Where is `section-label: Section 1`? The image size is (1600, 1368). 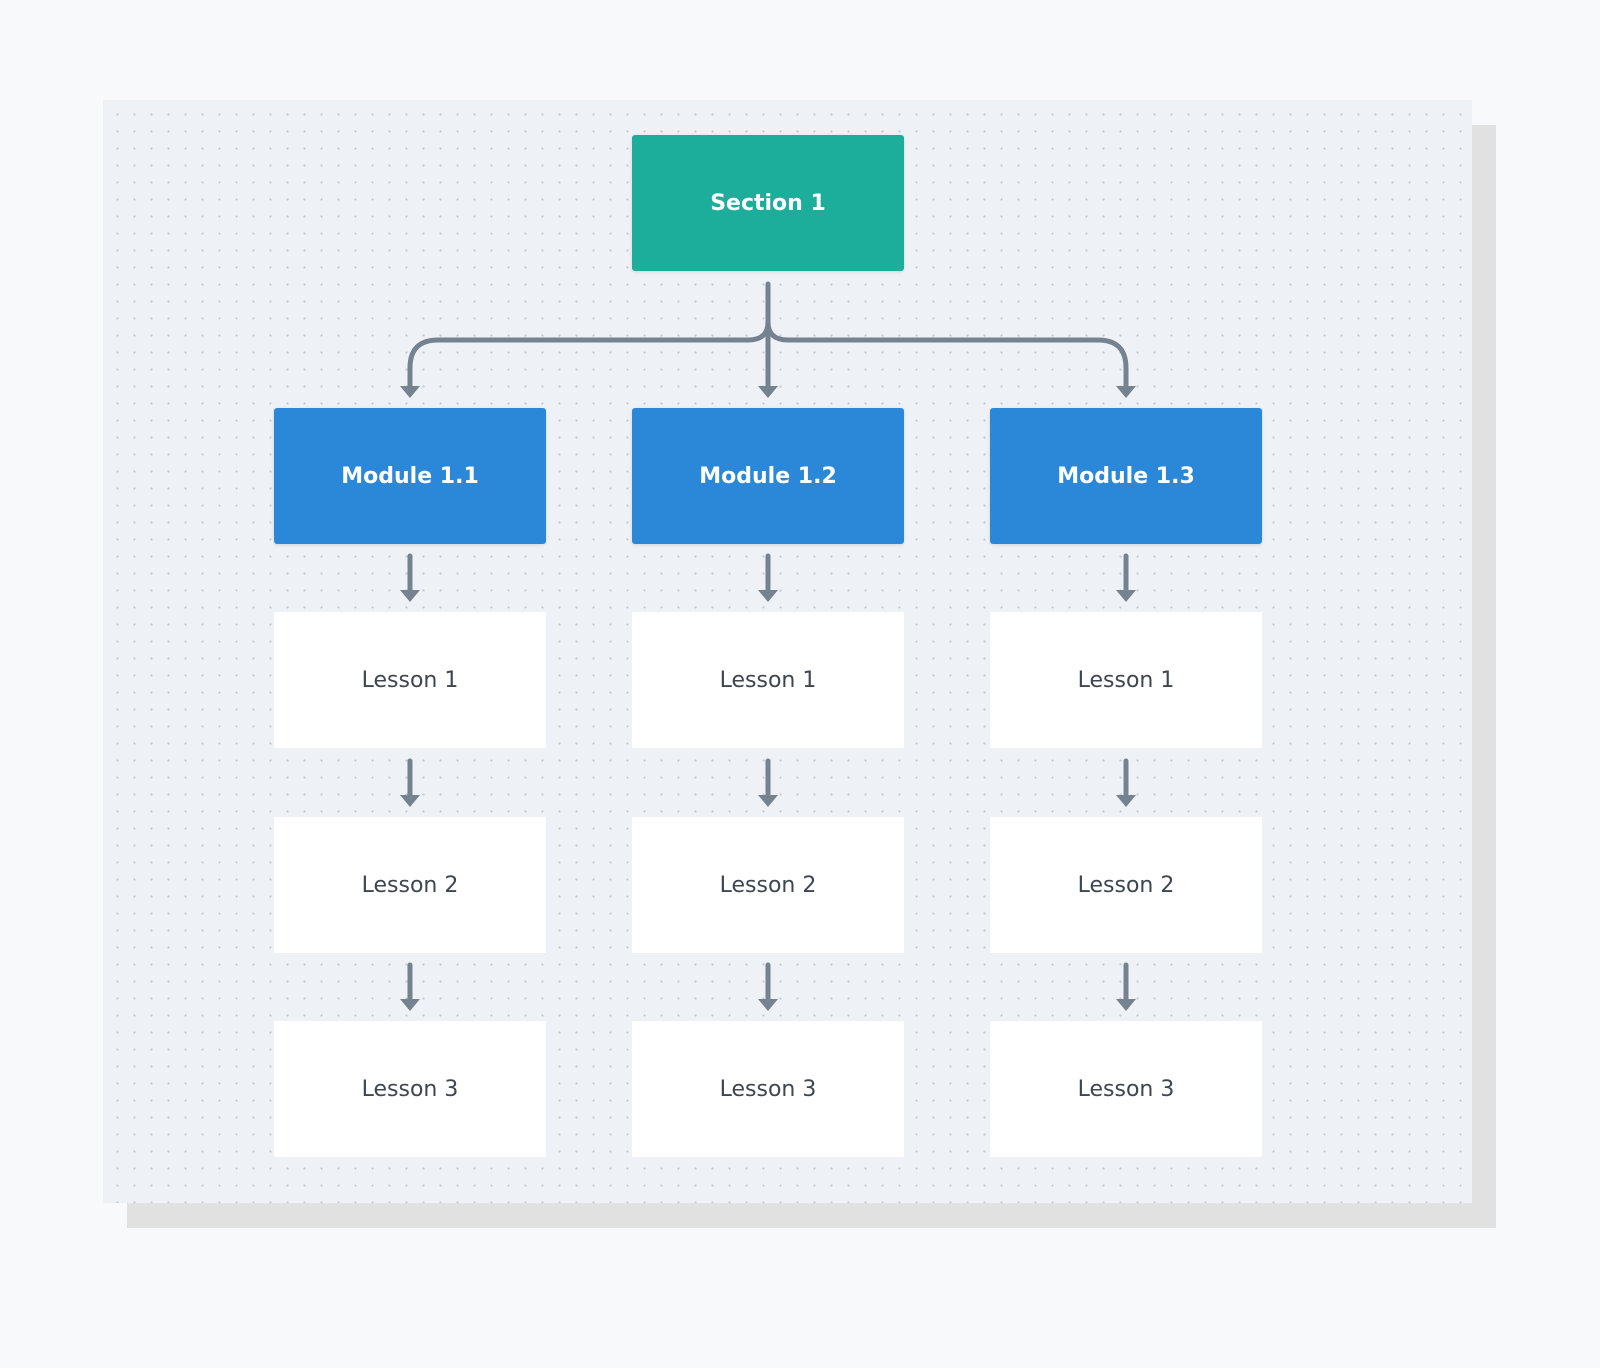
section-label: Section 1 is located at coordinates (768, 203).